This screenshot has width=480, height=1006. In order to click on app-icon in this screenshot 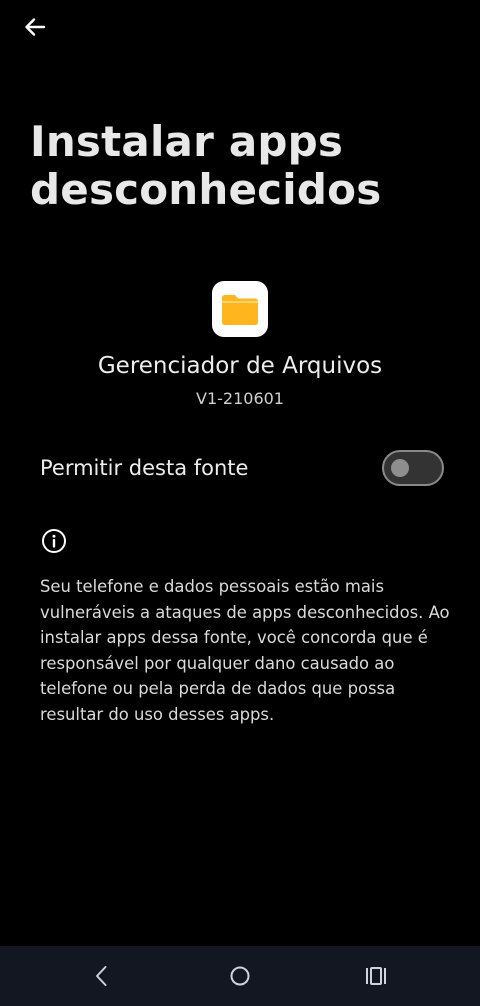, I will do `click(240, 309)`.